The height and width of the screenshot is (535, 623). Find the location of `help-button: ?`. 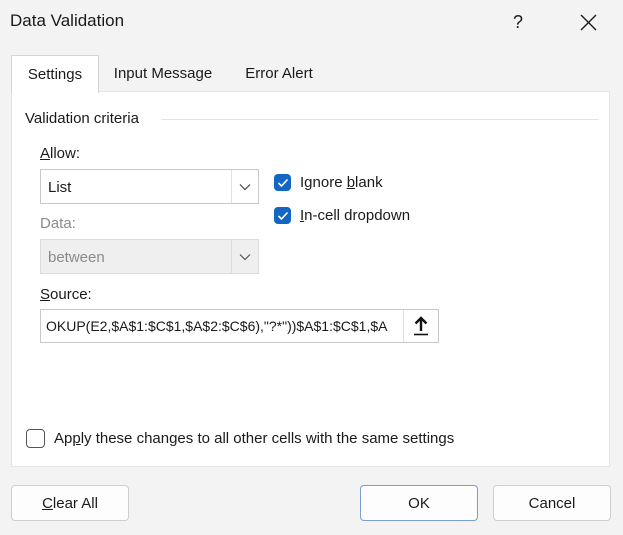

help-button: ? is located at coordinates (518, 22).